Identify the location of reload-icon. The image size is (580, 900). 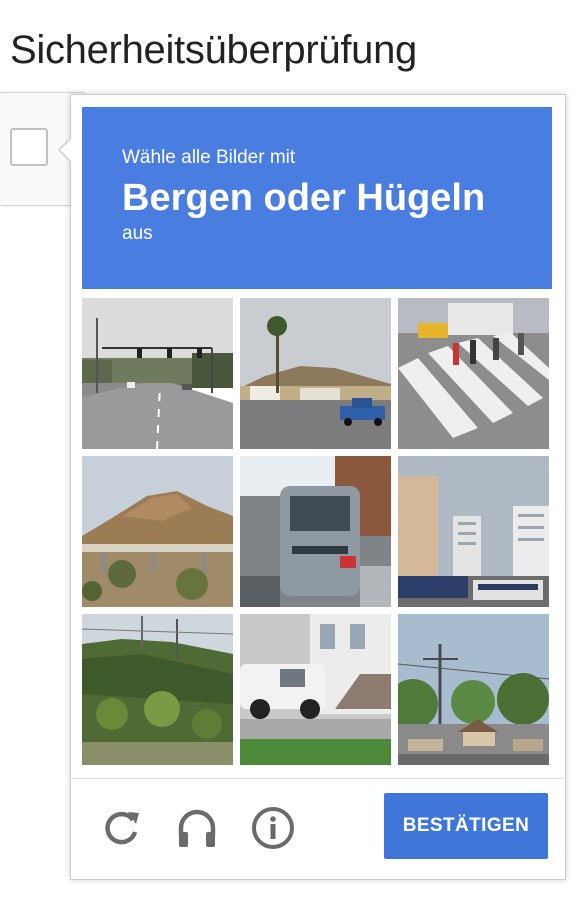
(121, 828).